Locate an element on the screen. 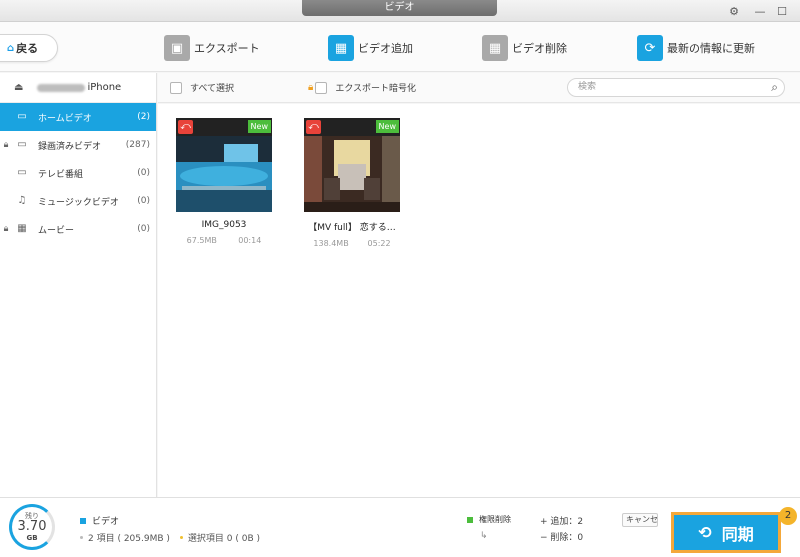 This screenshot has height=557, width=800. video-duration: 05:22 is located at coordinates (379, 243).